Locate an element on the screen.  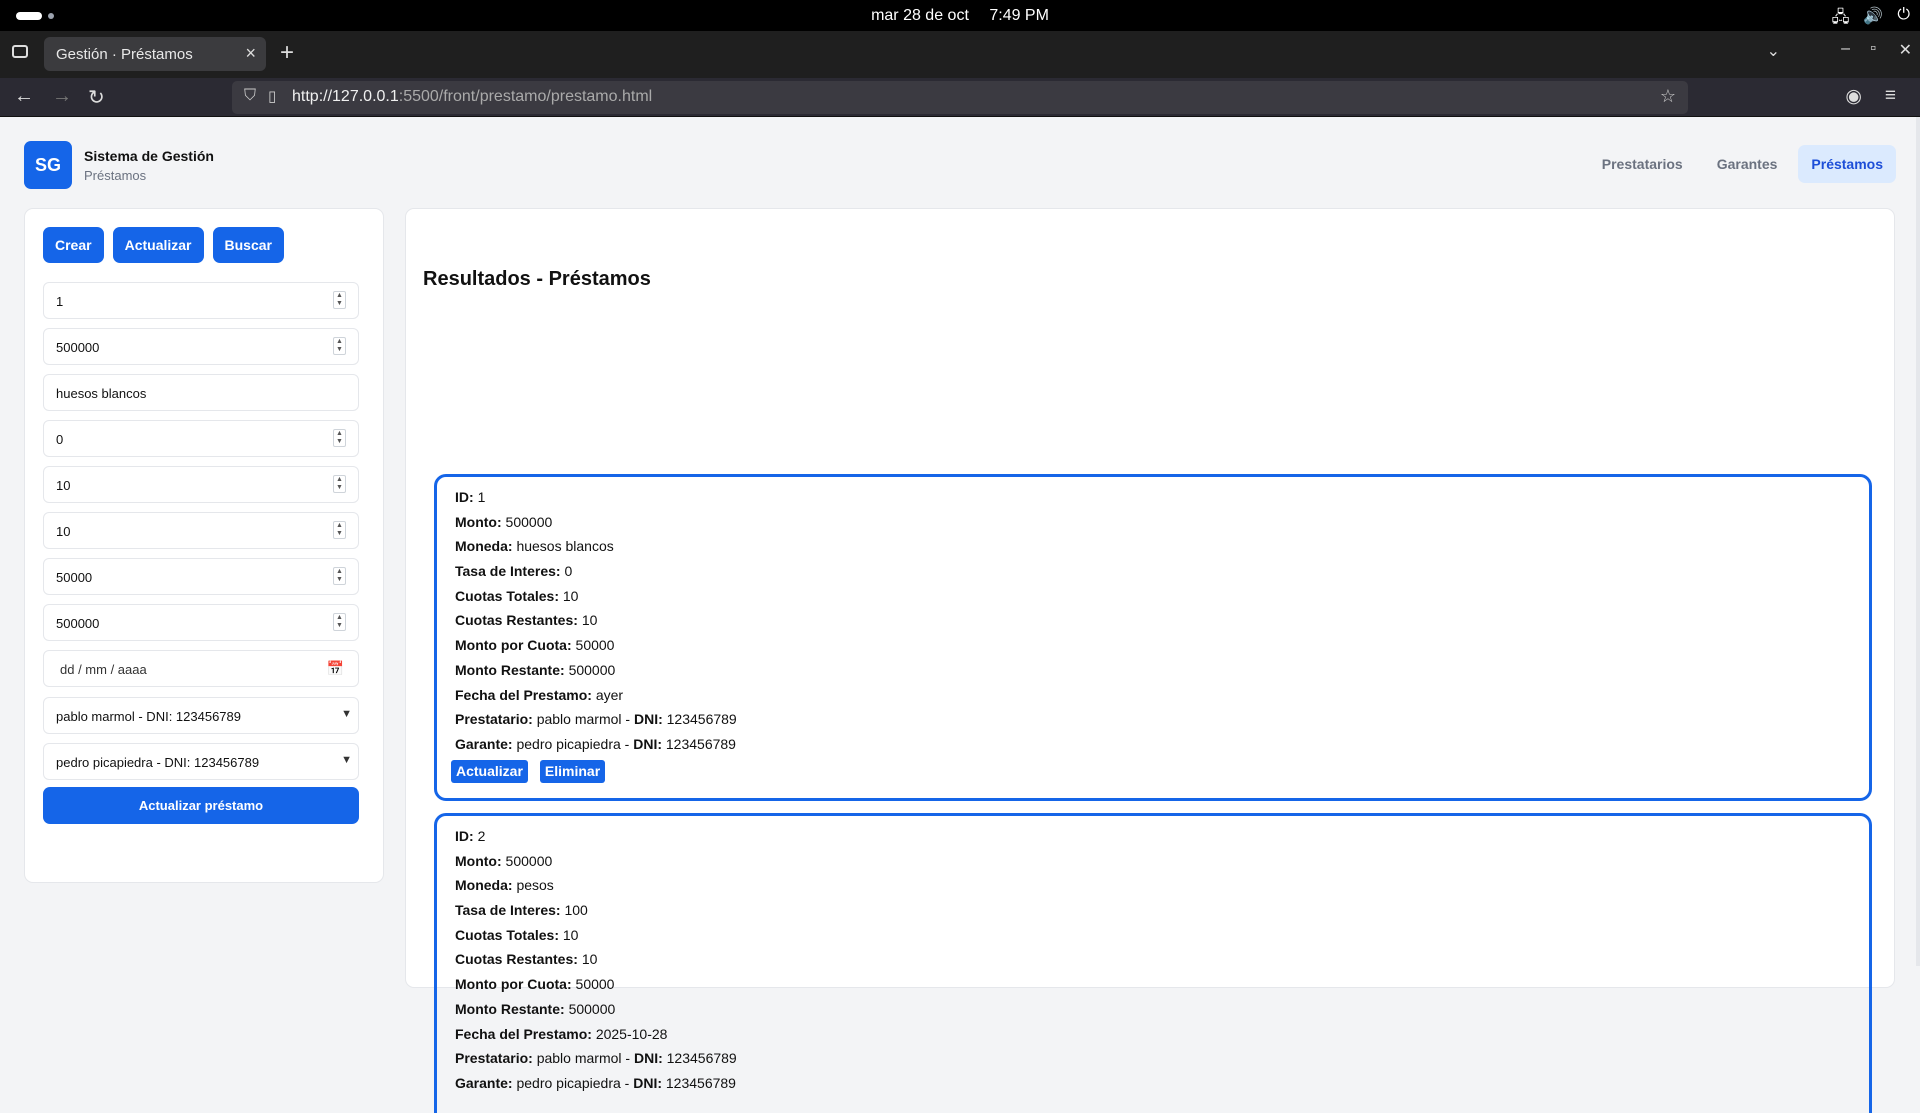
moneda-input: huesos blancos is located at coordinates (201, 392).